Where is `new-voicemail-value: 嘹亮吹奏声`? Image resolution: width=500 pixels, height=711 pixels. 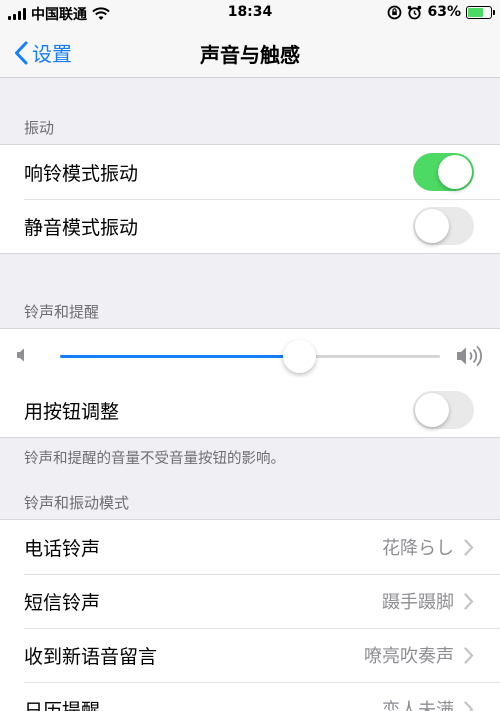
new-voicemail-value: 嘹亮吹奏声 is located at coordinates (409, 656).